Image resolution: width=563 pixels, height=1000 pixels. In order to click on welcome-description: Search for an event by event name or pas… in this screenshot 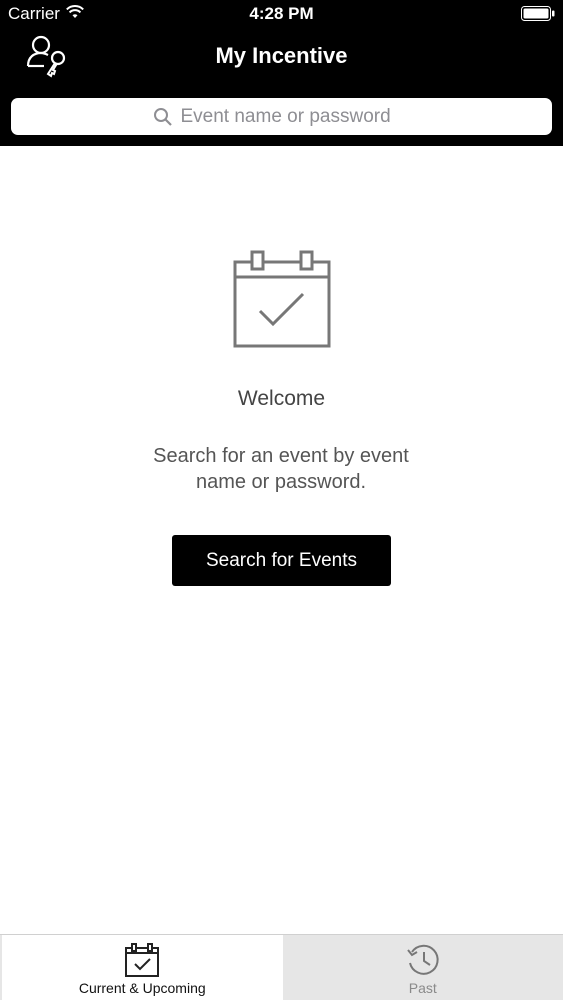, I will do `click(281, 469)`.